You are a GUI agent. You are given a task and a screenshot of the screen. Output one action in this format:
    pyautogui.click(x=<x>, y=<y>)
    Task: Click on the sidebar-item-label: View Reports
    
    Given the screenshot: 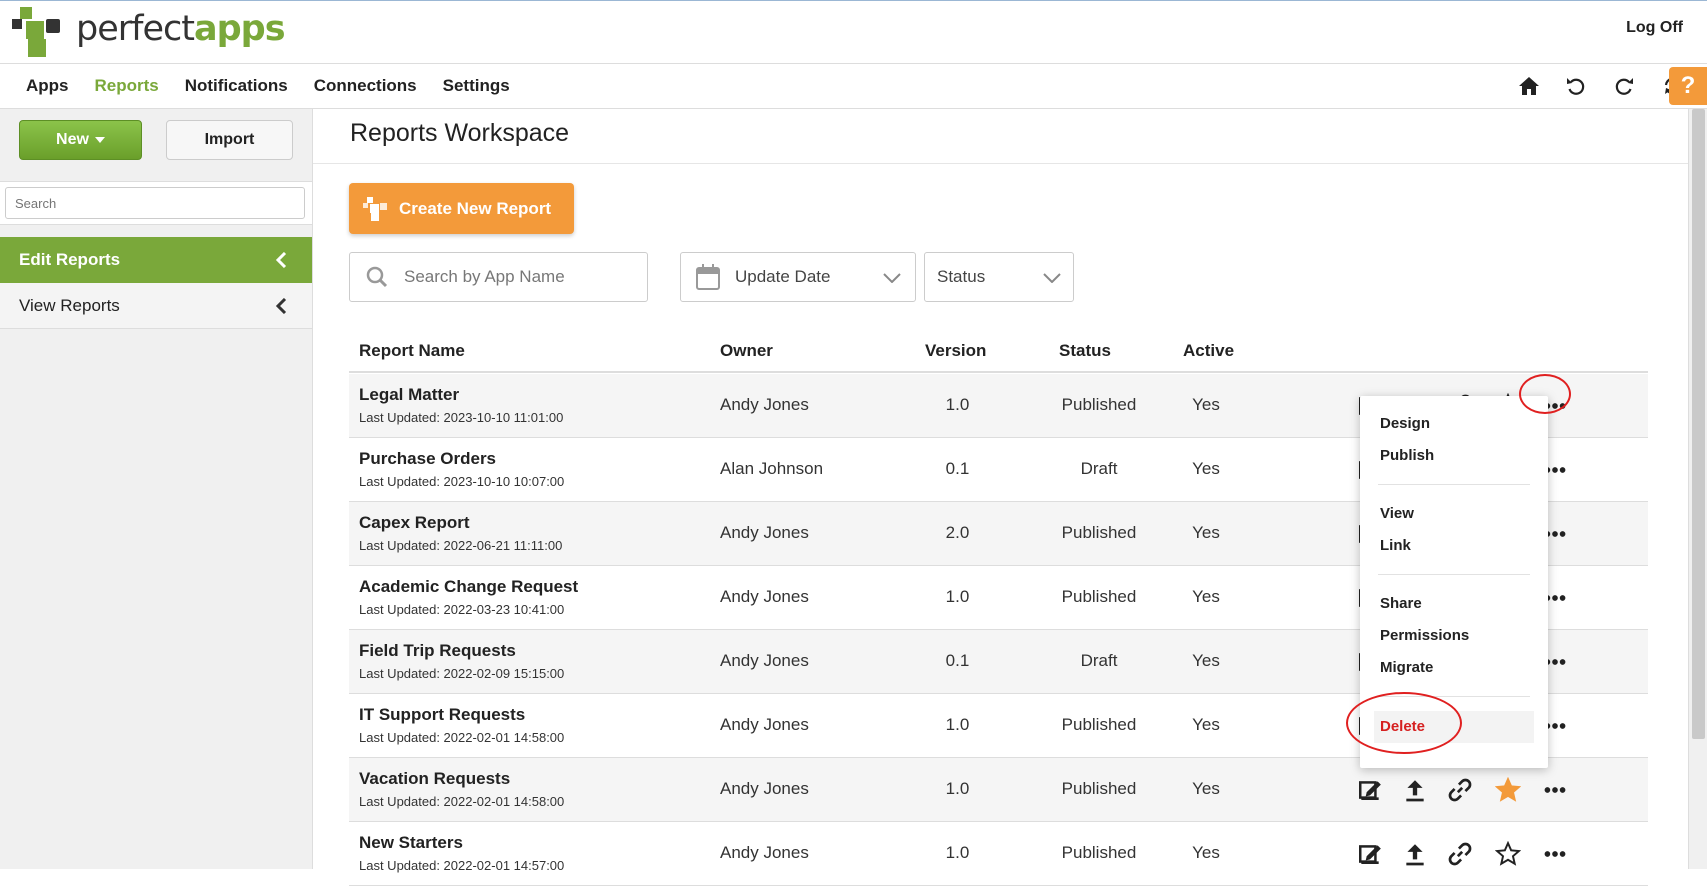 What is the action you would take?
    pyautogui.click(x=69, y=305)
    